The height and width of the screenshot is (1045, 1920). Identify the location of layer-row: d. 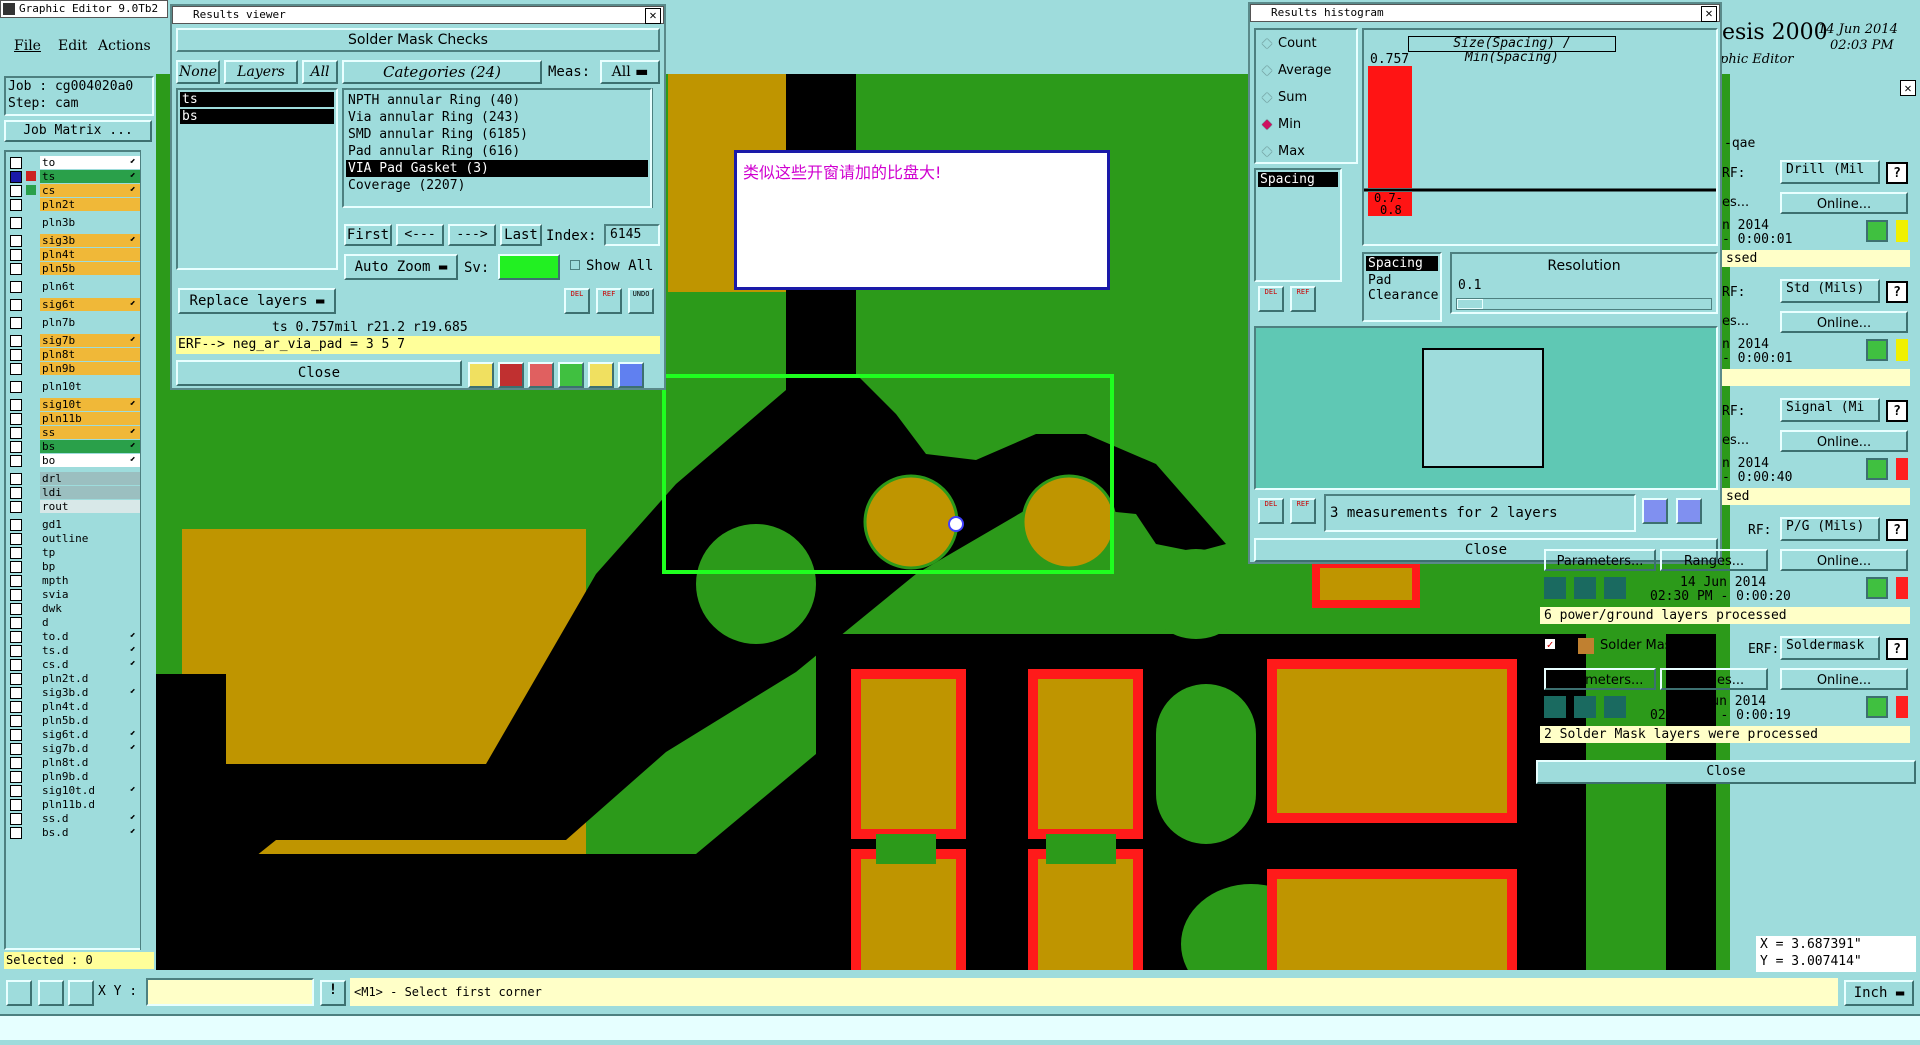
(75, 623).